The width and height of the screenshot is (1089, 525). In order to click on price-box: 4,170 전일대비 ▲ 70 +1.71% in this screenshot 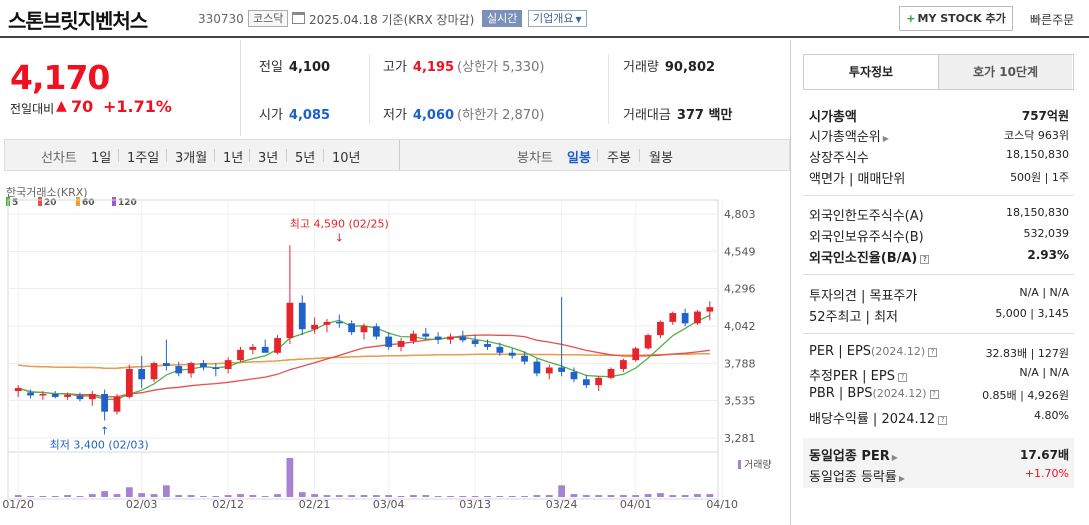, I will do `click(120, 88)`.